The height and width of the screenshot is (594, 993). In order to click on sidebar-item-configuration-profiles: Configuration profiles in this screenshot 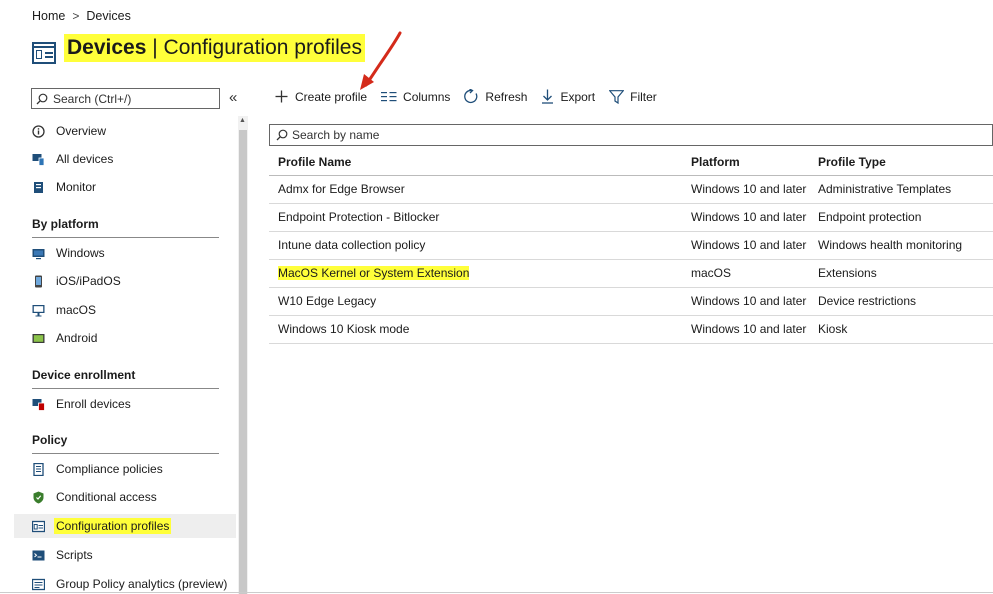, I will do `click(125, 526)`.